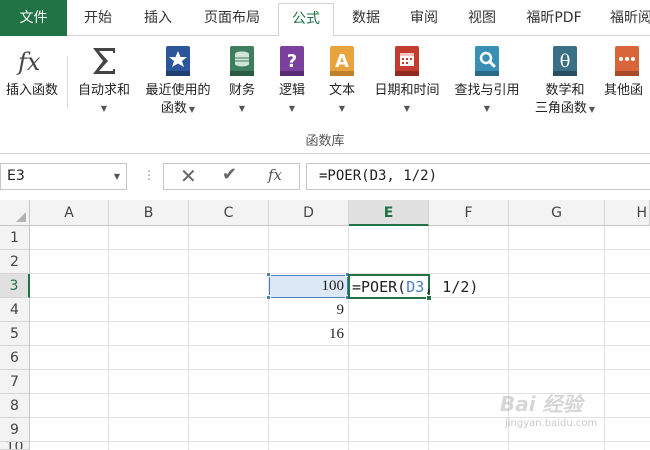  What do you see at coordinates (178, 108) in the screenshot?
I see `recent-functions-label-2: 函数 ▼` at bounding box center [178, 108].